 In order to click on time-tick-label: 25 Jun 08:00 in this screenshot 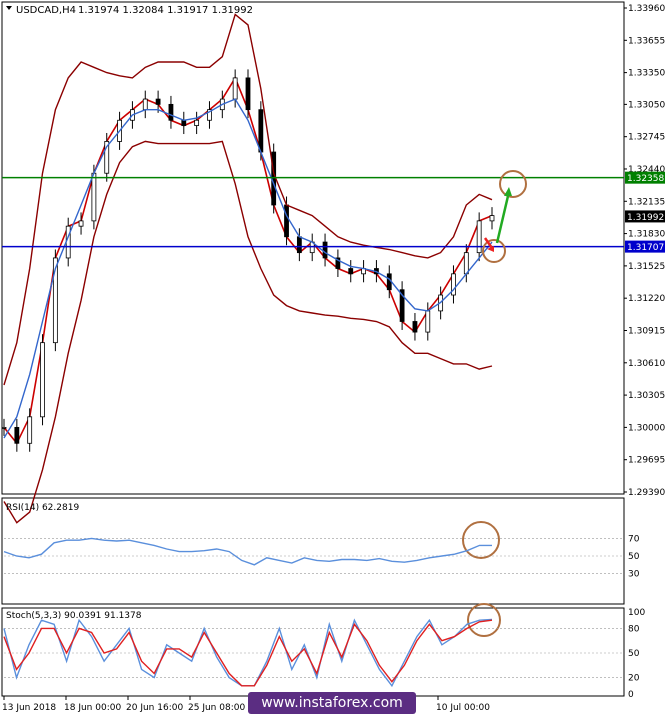, I will do `click(216, 708)`.